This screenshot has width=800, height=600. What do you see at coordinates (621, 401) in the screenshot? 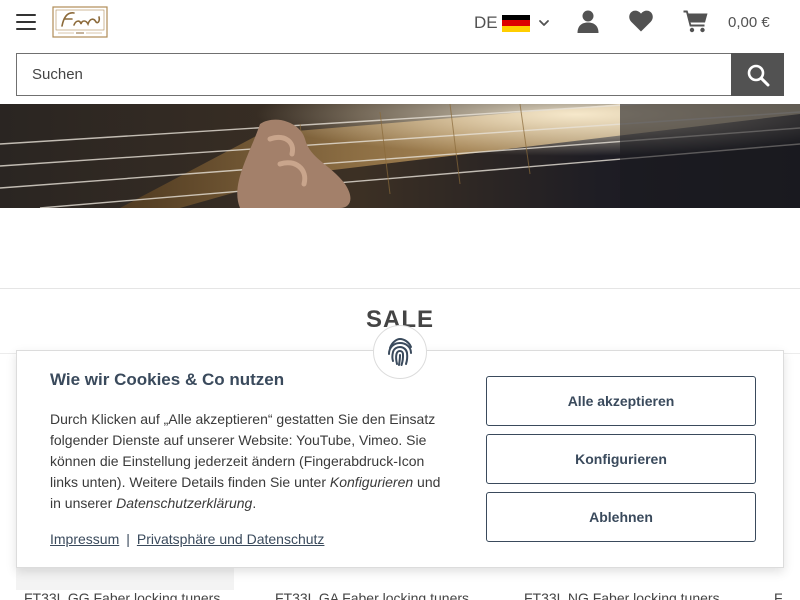
I see `accept-all-button: Alle akzeptieren` at bounding box center [621, 401].